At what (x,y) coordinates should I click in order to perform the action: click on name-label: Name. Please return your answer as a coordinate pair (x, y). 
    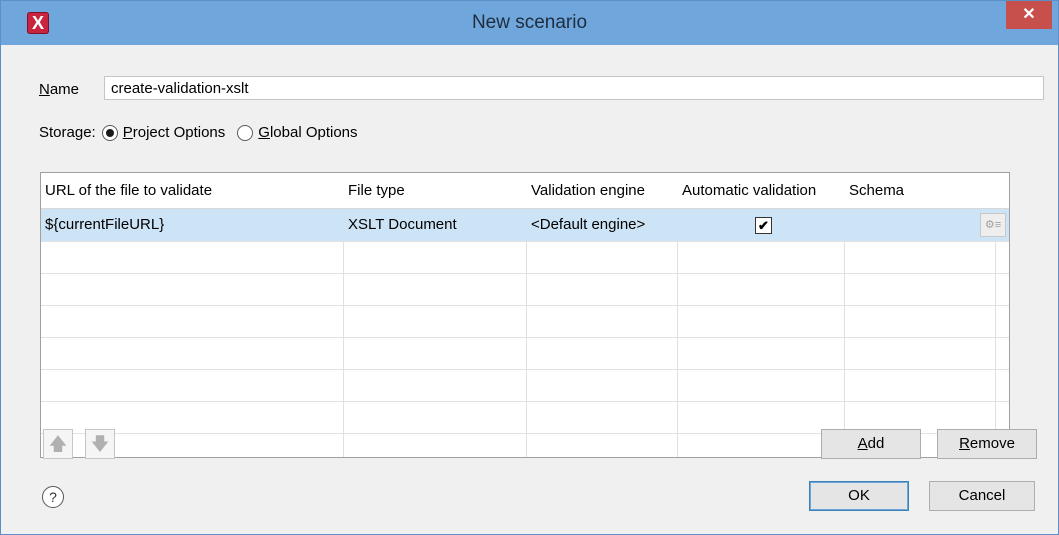
    Looking at the image, I should click on (59, 89).